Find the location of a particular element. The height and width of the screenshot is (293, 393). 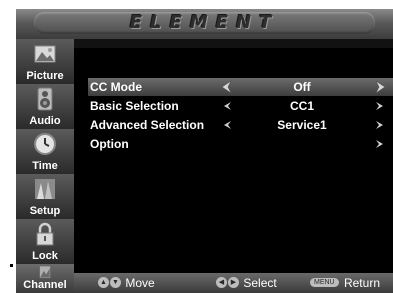

menu-row-label: Option is located at coordinates (109, 144).